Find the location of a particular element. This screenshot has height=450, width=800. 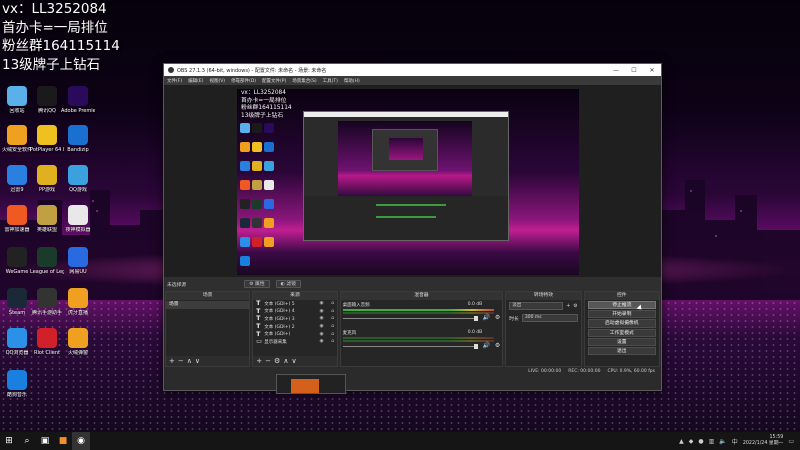

desktop-icon: Steam is located at coordinates (17, 302).